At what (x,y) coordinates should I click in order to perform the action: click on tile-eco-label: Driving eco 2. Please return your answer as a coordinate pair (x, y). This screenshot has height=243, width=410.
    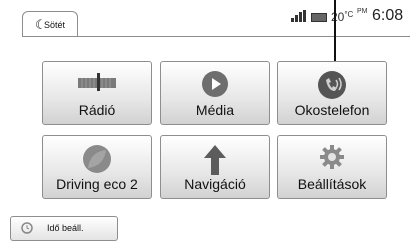
    Looking at the image, I should click on (97, 184).